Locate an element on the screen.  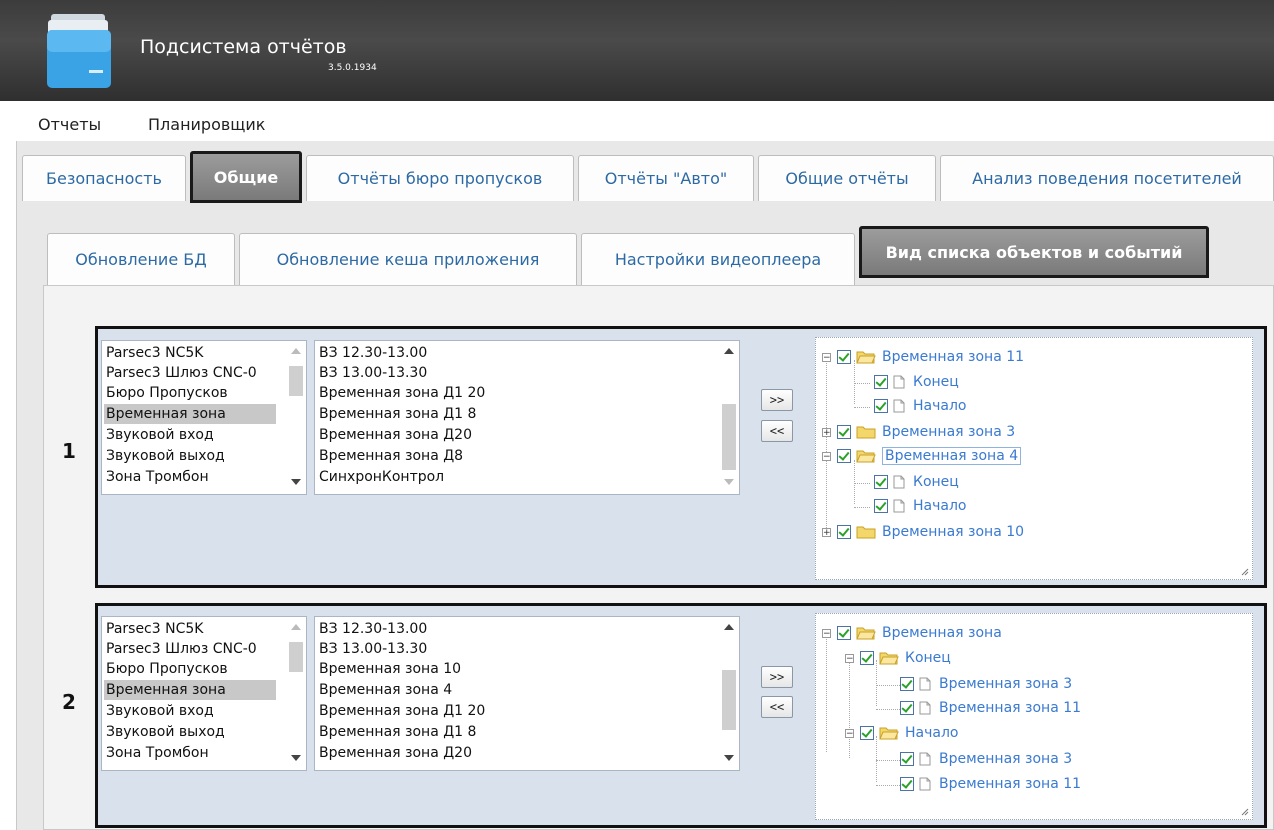
tree-node: Начало is located at coordinates (920, 506).